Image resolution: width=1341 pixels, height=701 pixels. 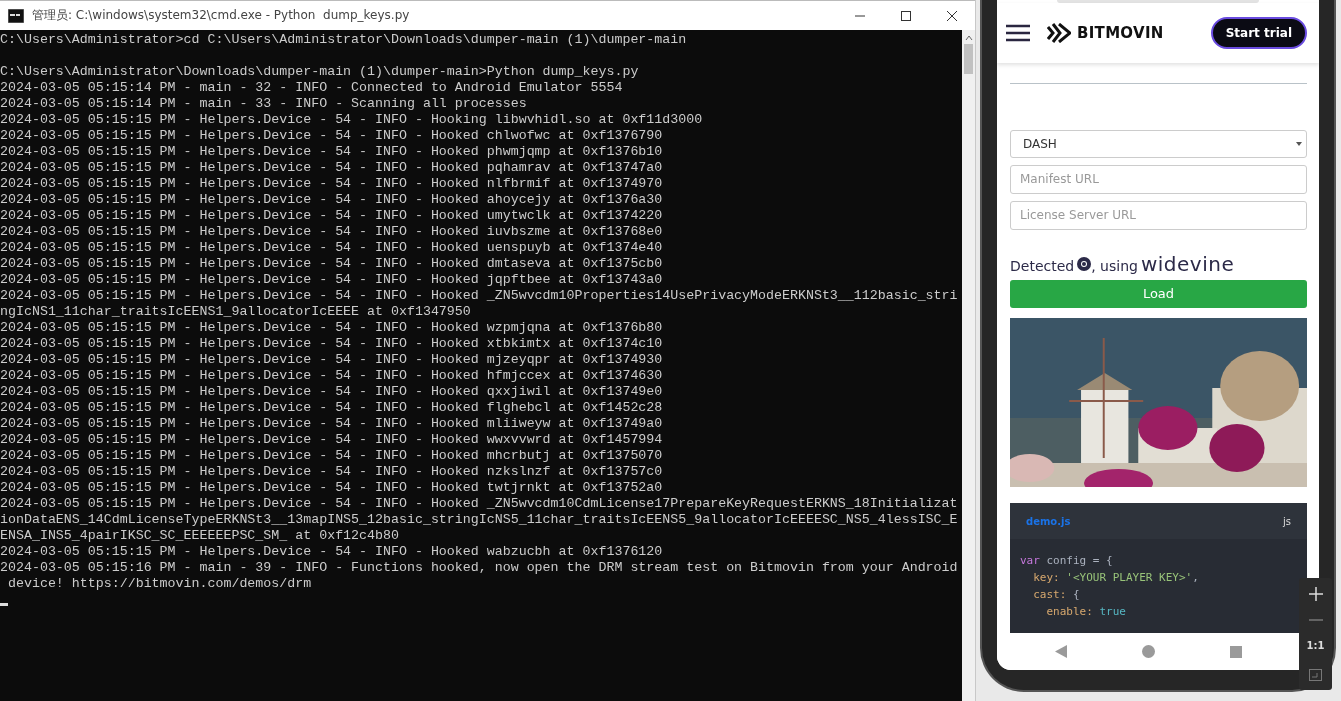 I want to click on console-line: 2024-03-05 05:15:15 PM - Helpers.Device - 54 - INFO - Hooked mhcrbutj at 0xf1375070, so click(x=332, y=456).